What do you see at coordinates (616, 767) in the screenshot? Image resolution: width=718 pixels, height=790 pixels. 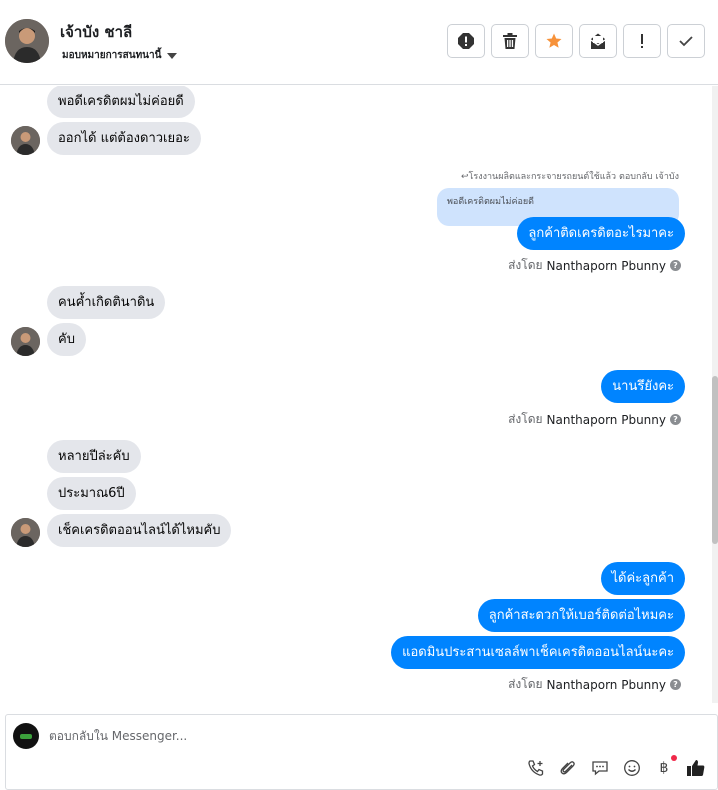 I see `composer-tools: ฿` at bounding box center [616, 767].